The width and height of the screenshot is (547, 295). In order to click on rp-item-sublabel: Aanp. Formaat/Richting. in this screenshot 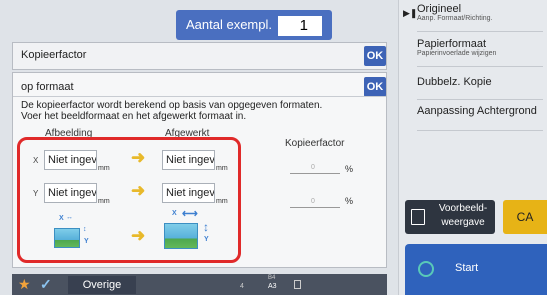, I will do `click(455, 18)`.